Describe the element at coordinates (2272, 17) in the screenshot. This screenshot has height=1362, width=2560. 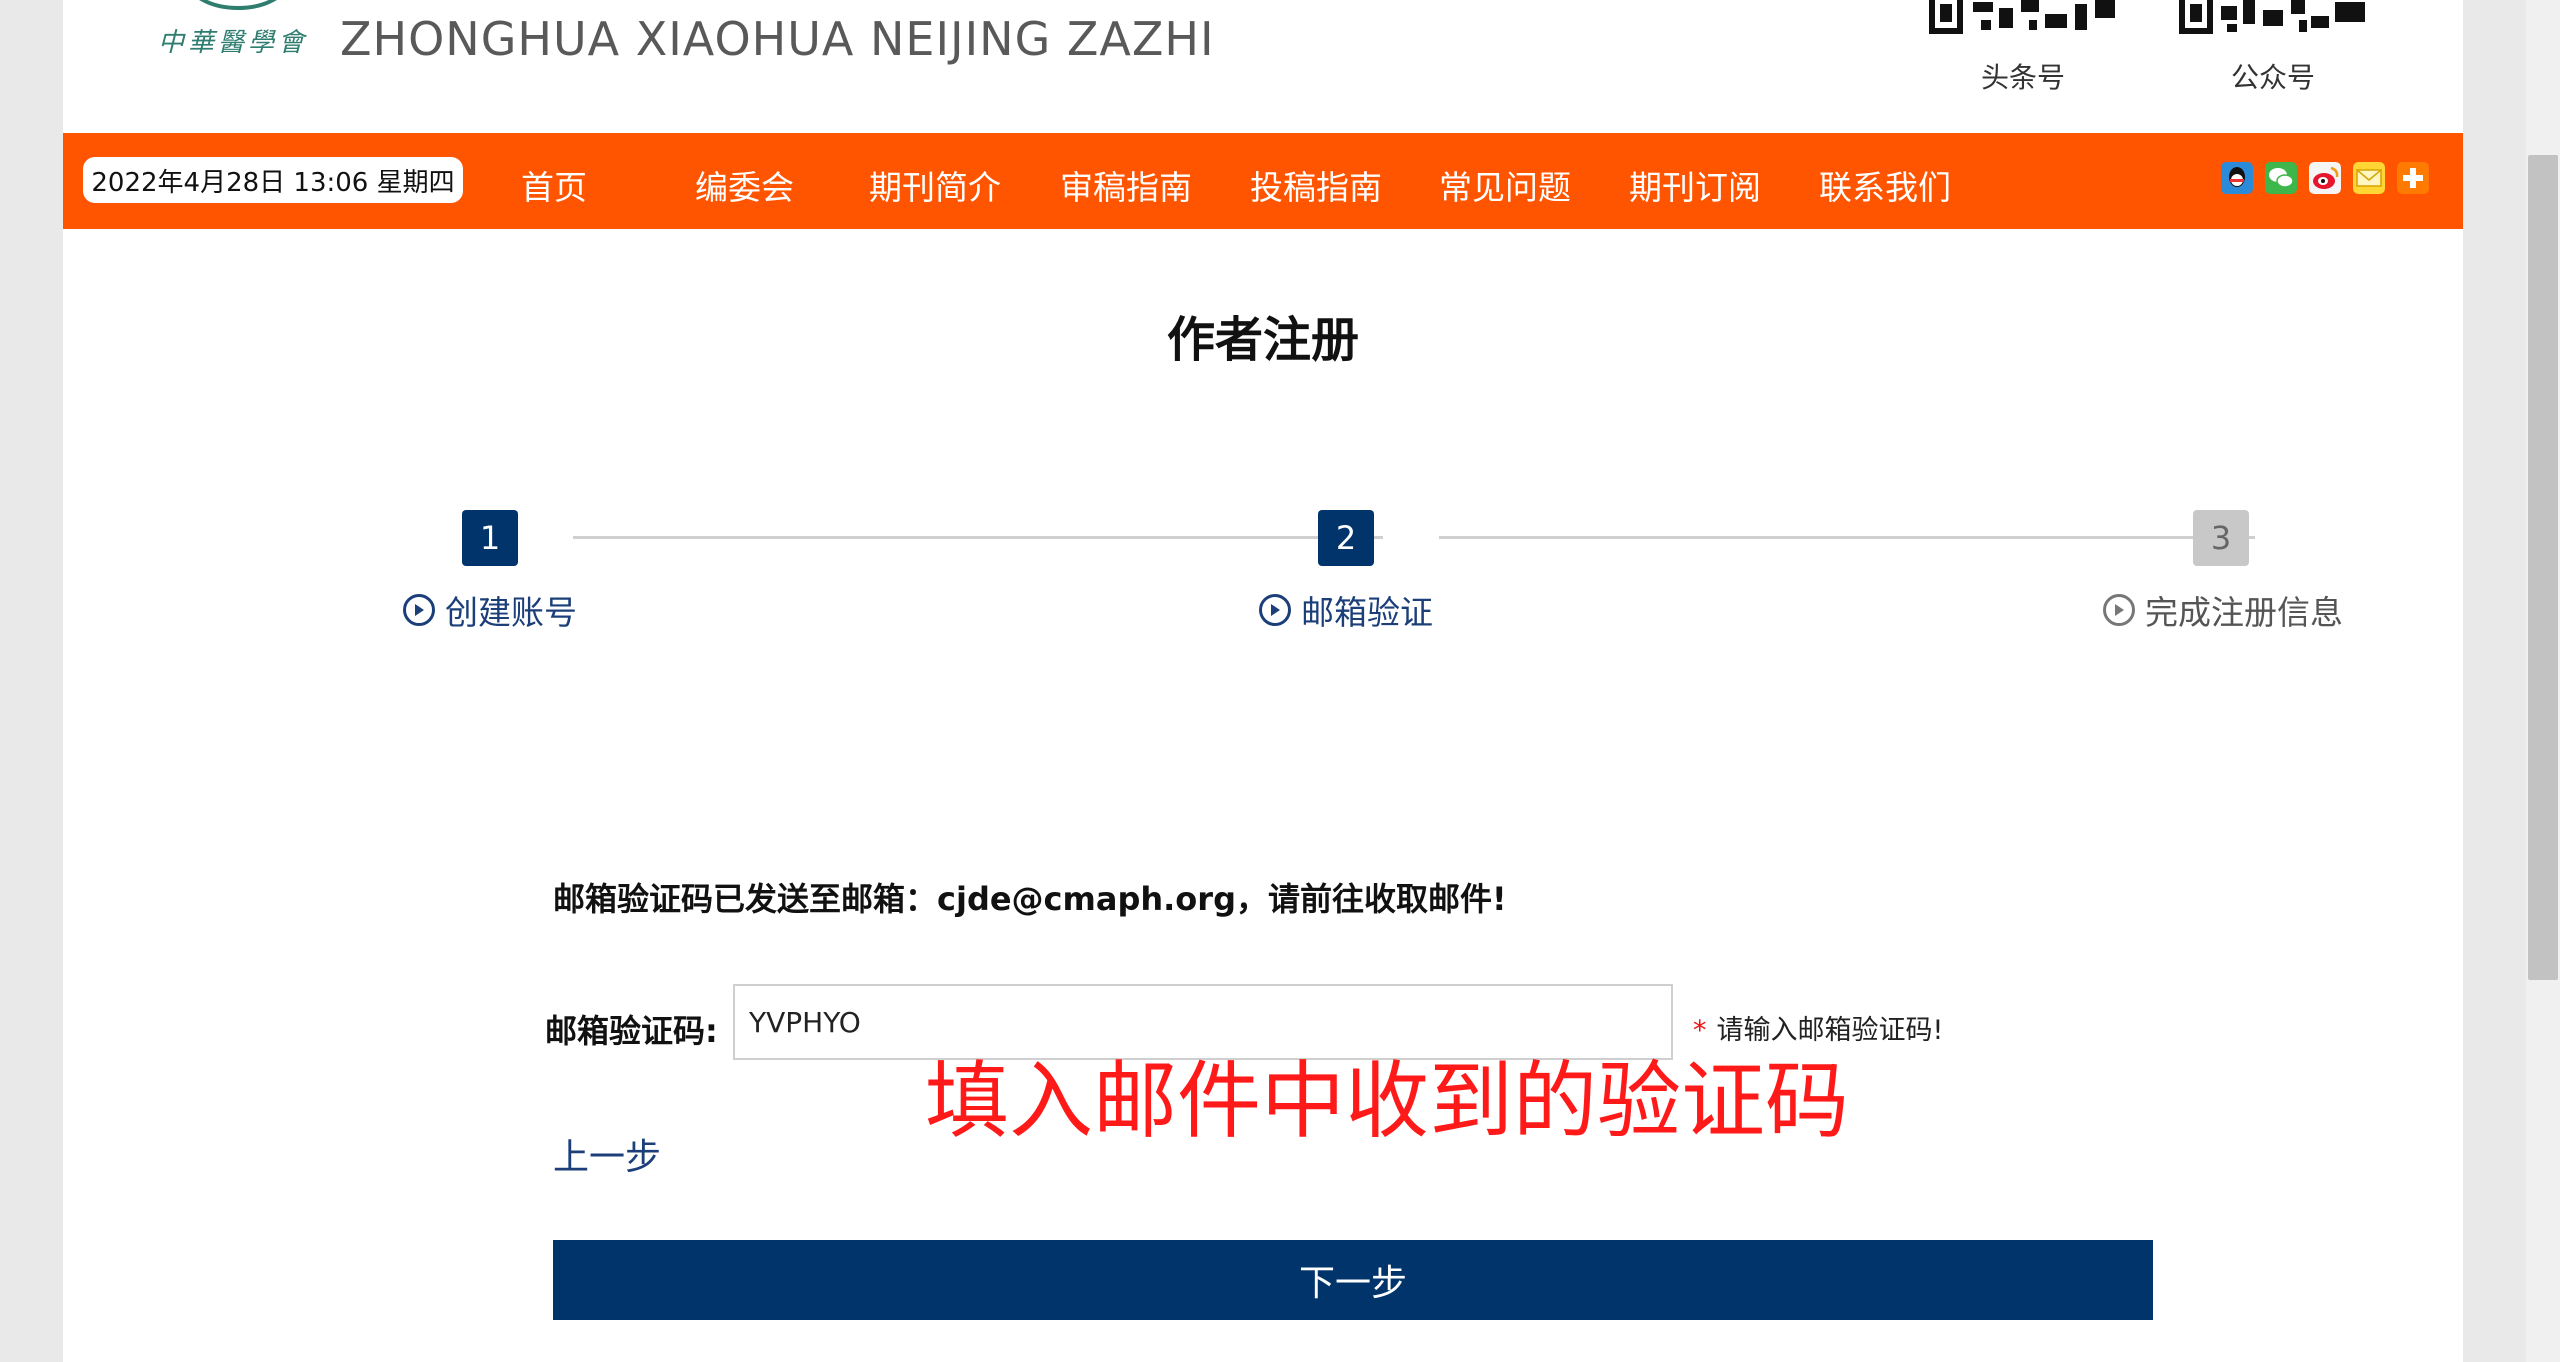
I see `qr-code-wechat-account-icon` at that location.